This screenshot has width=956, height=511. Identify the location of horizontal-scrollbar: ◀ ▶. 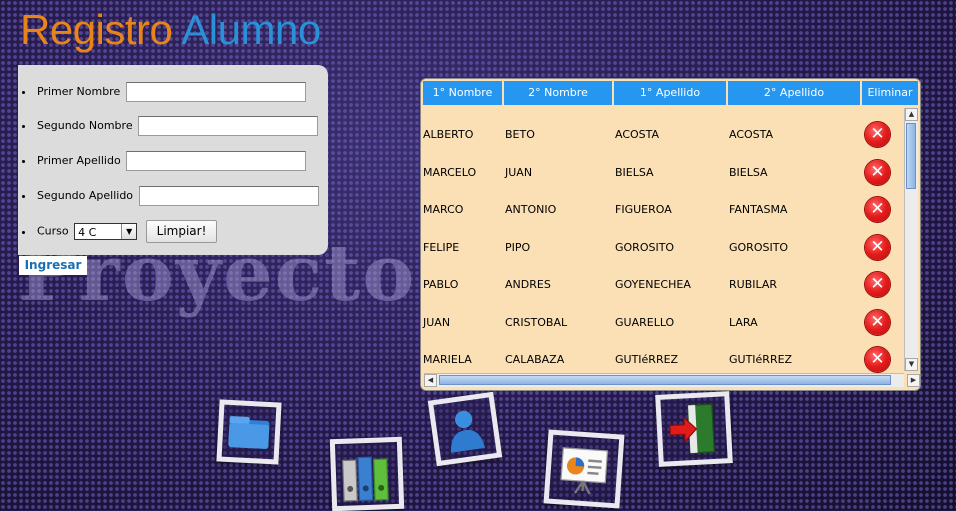
(672, 380).